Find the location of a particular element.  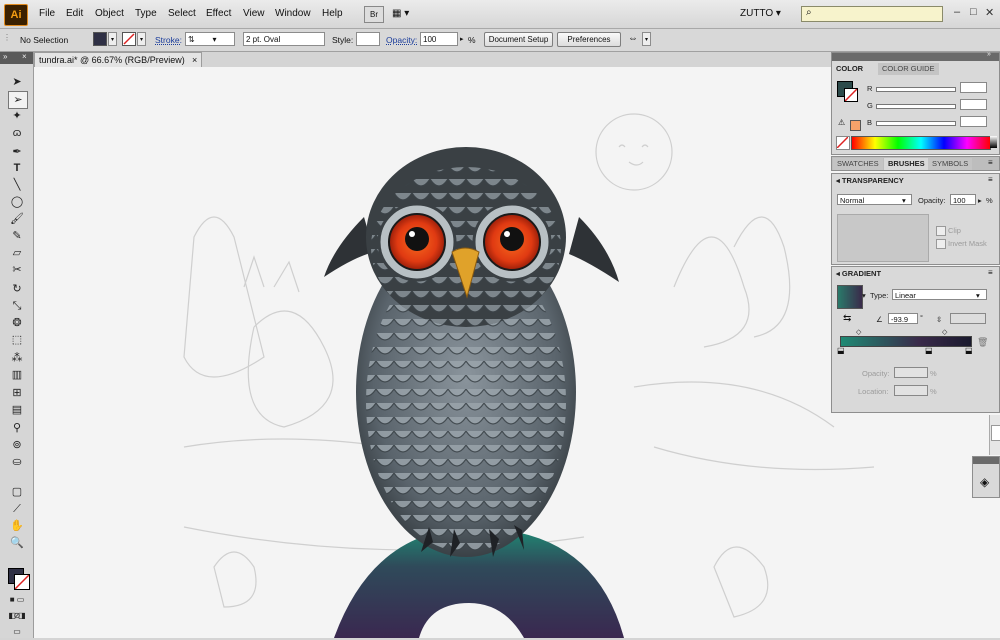

stroke-color-box is located at coordinates (22, 582).